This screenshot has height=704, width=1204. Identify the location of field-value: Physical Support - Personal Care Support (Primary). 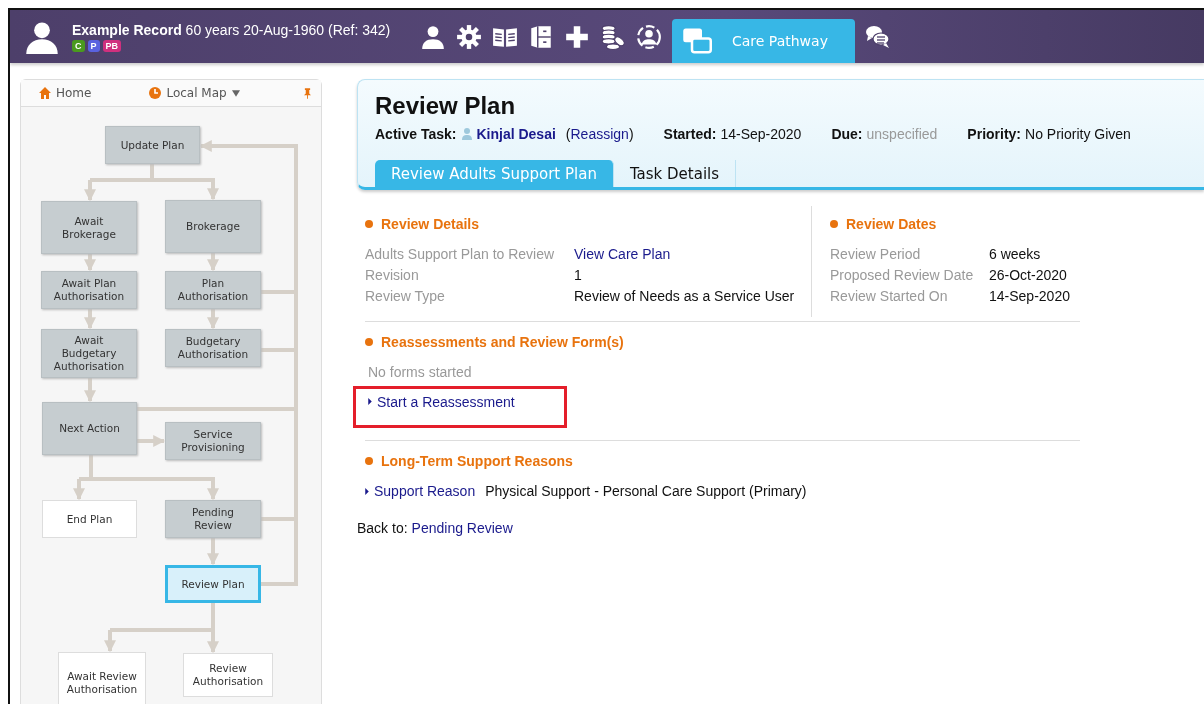
(646, 491).